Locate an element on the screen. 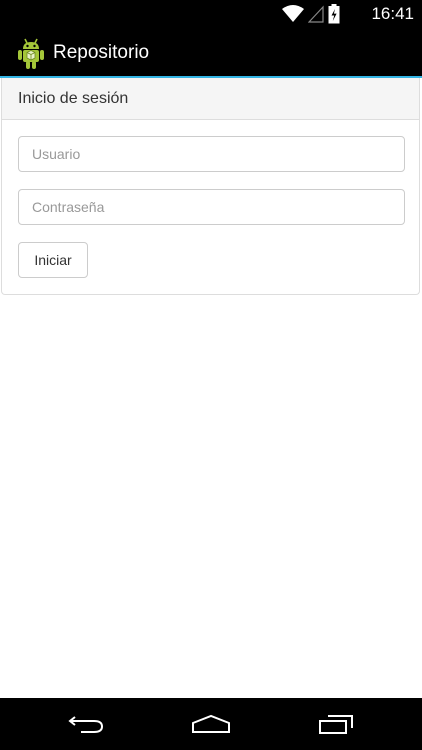  panel-title: Inicio de sesión is located at coordinates (73, 98).